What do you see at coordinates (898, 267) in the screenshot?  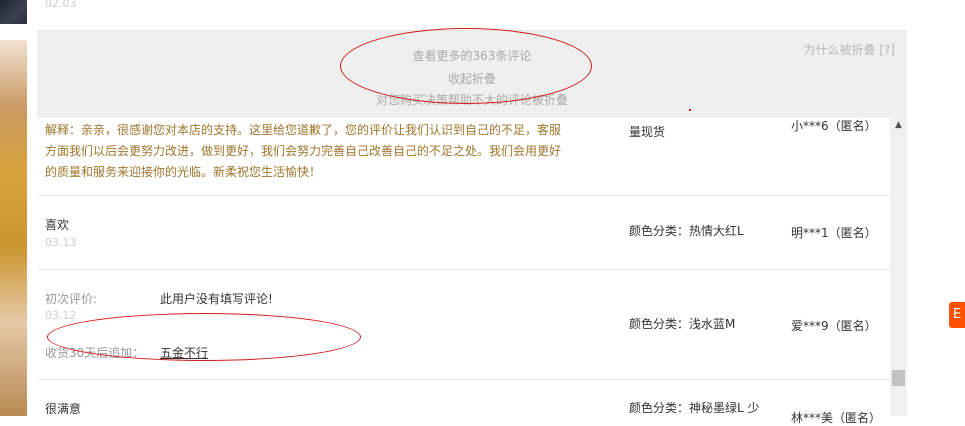 I see `scrollbar: ▲` at bounding box center [898, 267].